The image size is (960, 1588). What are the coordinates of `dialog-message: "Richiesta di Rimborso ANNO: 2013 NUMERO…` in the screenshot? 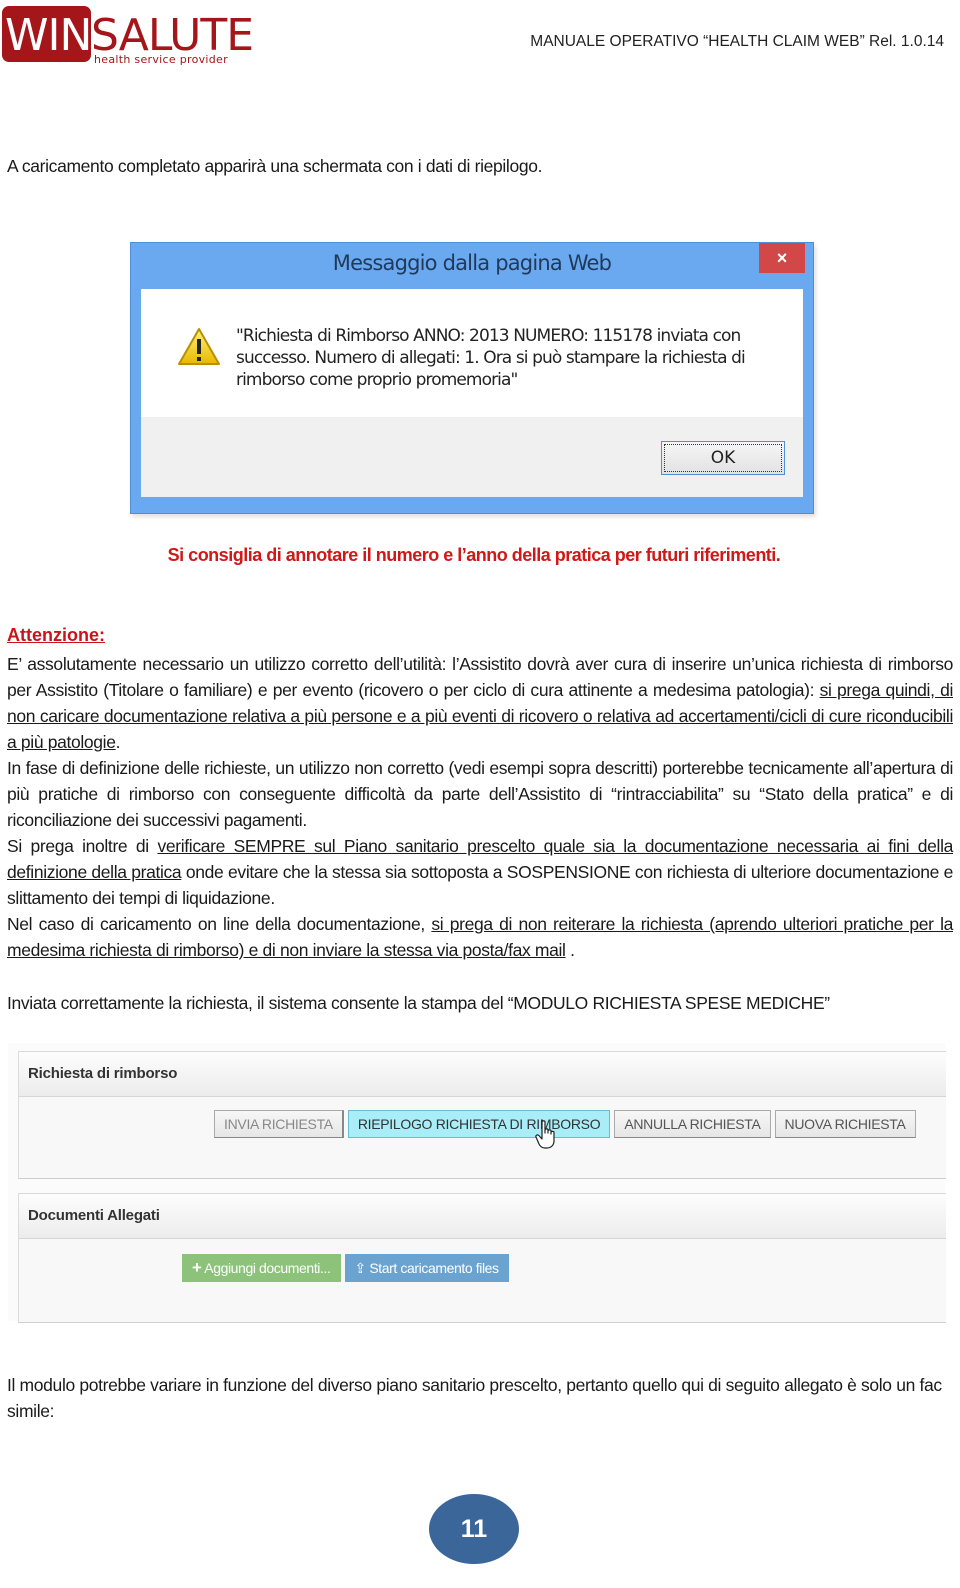 It's located at (491, 358).